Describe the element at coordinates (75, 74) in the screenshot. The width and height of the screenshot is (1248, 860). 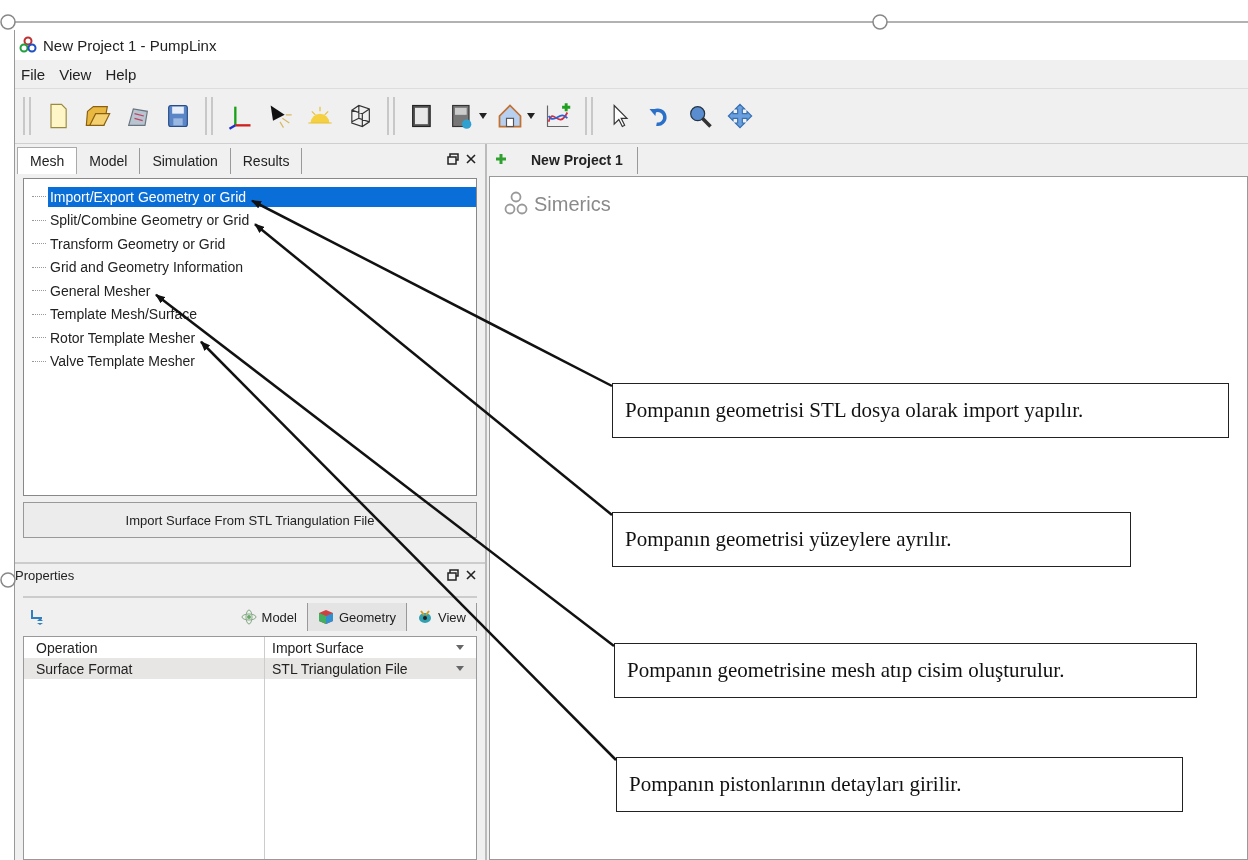
I see `menu-item: View` at that location.